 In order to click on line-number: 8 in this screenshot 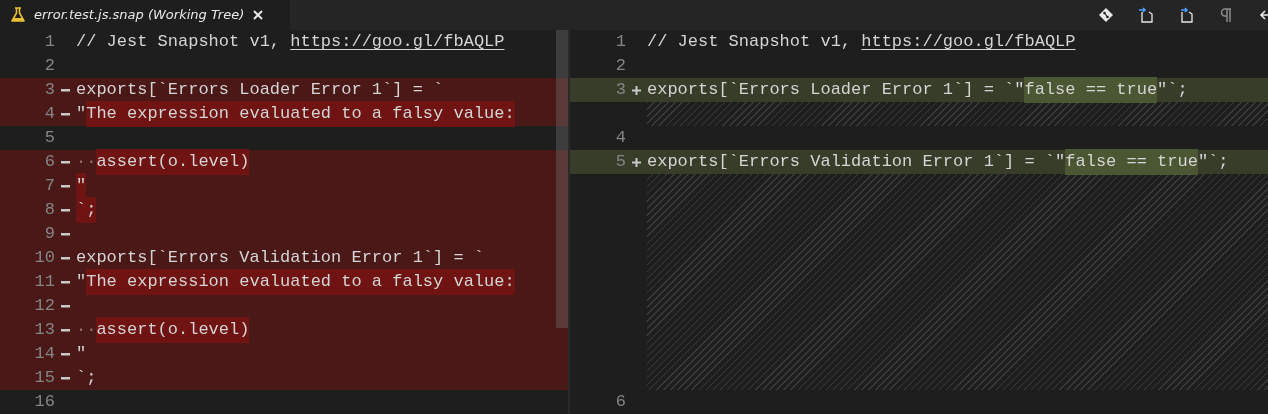, I will do `click(49, 210)`.